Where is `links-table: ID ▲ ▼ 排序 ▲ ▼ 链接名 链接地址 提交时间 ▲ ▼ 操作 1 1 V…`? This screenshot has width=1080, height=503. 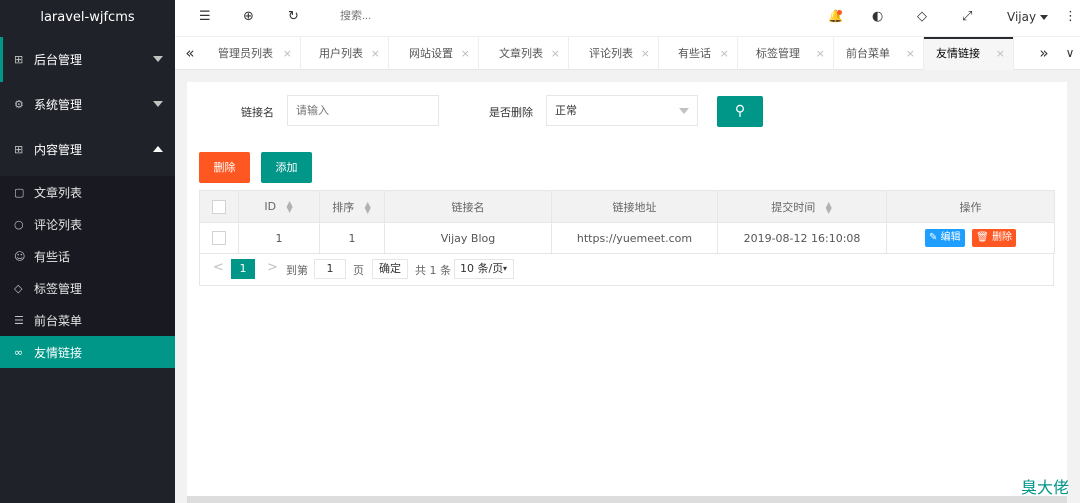 links-table: ID ▲ ▼ 排序 ▲ ▼ 链接名 链接地址 提交时间 ▲ ▼ 操作 1 1 V… is located at coordinates (627, 222).